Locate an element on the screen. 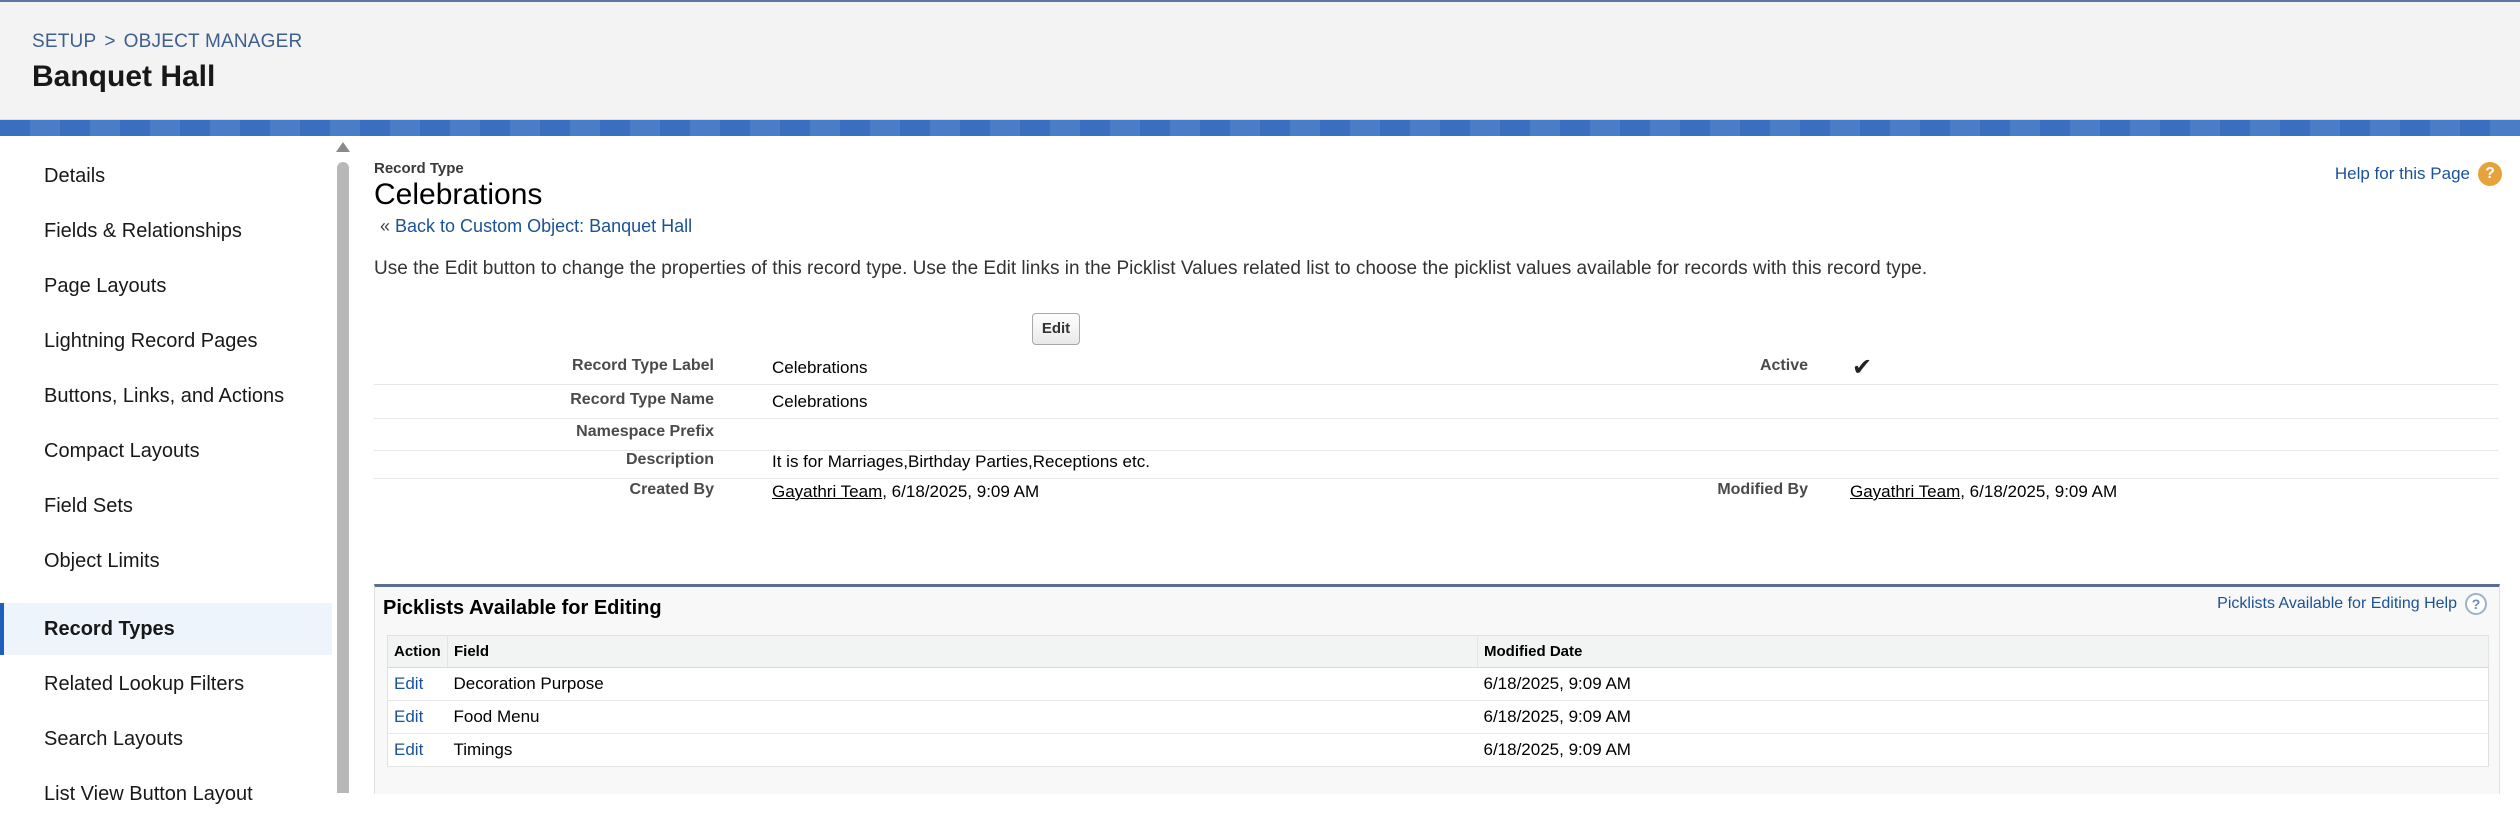 The image size is (2520, 820). active-label: Active is located at coordinates (1783, 365).